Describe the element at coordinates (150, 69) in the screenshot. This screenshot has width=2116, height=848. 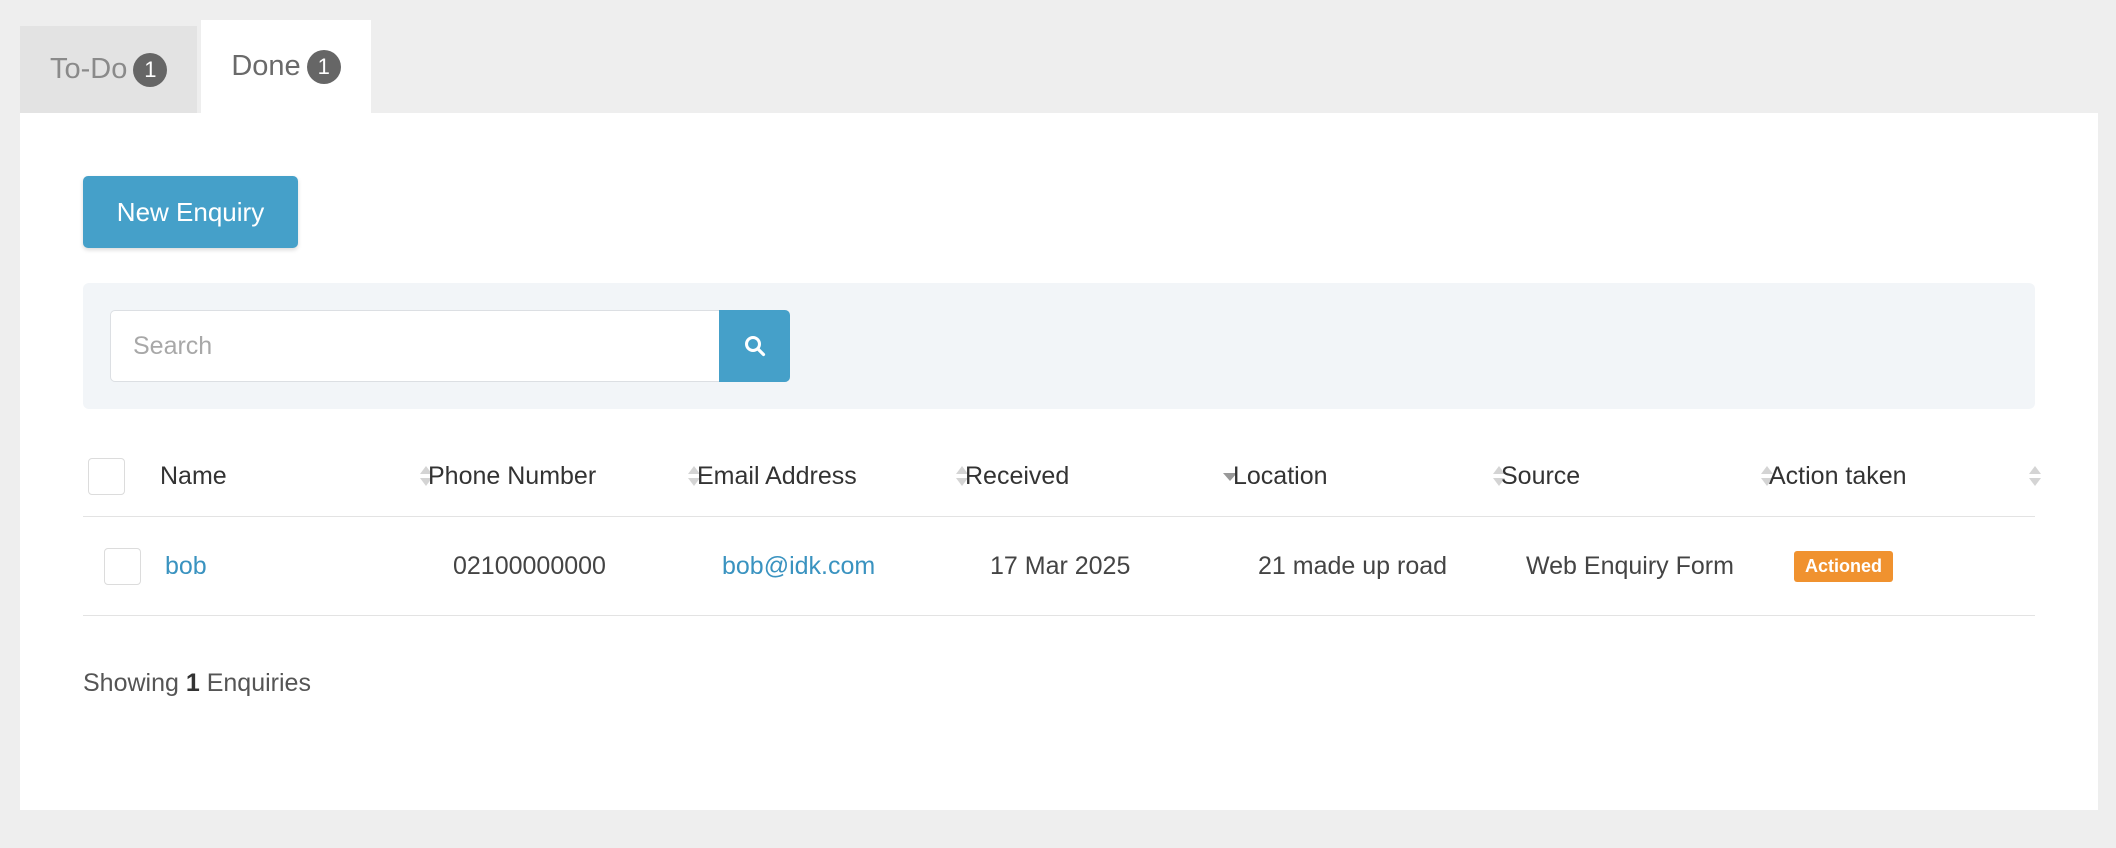
I see `tab-todo-count-badge: 1` at that location.